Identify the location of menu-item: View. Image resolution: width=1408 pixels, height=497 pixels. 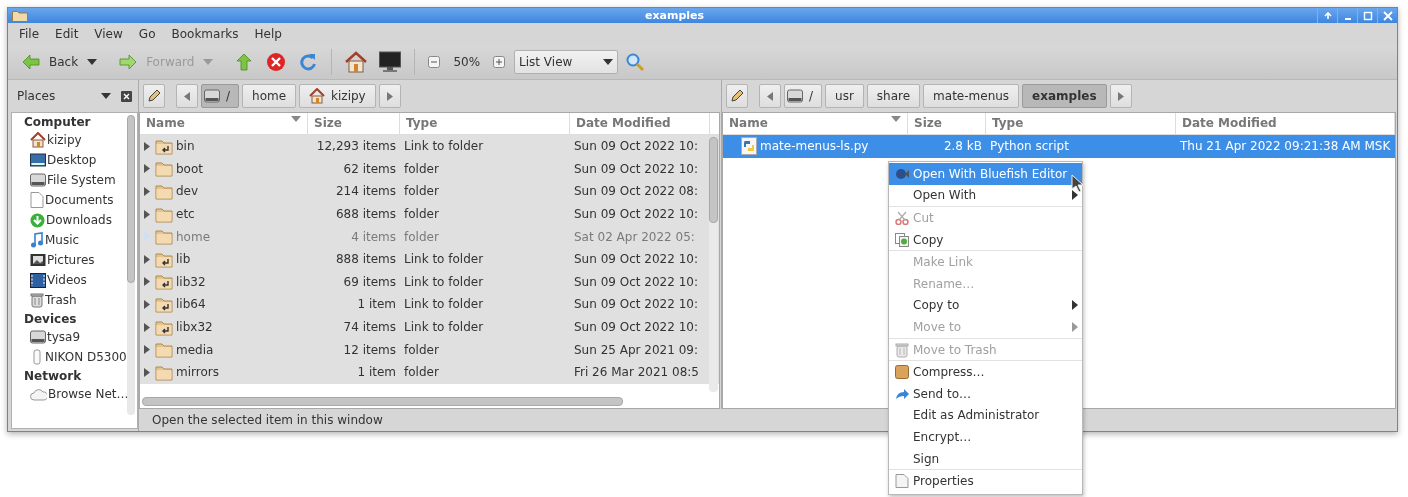
(108, 34).